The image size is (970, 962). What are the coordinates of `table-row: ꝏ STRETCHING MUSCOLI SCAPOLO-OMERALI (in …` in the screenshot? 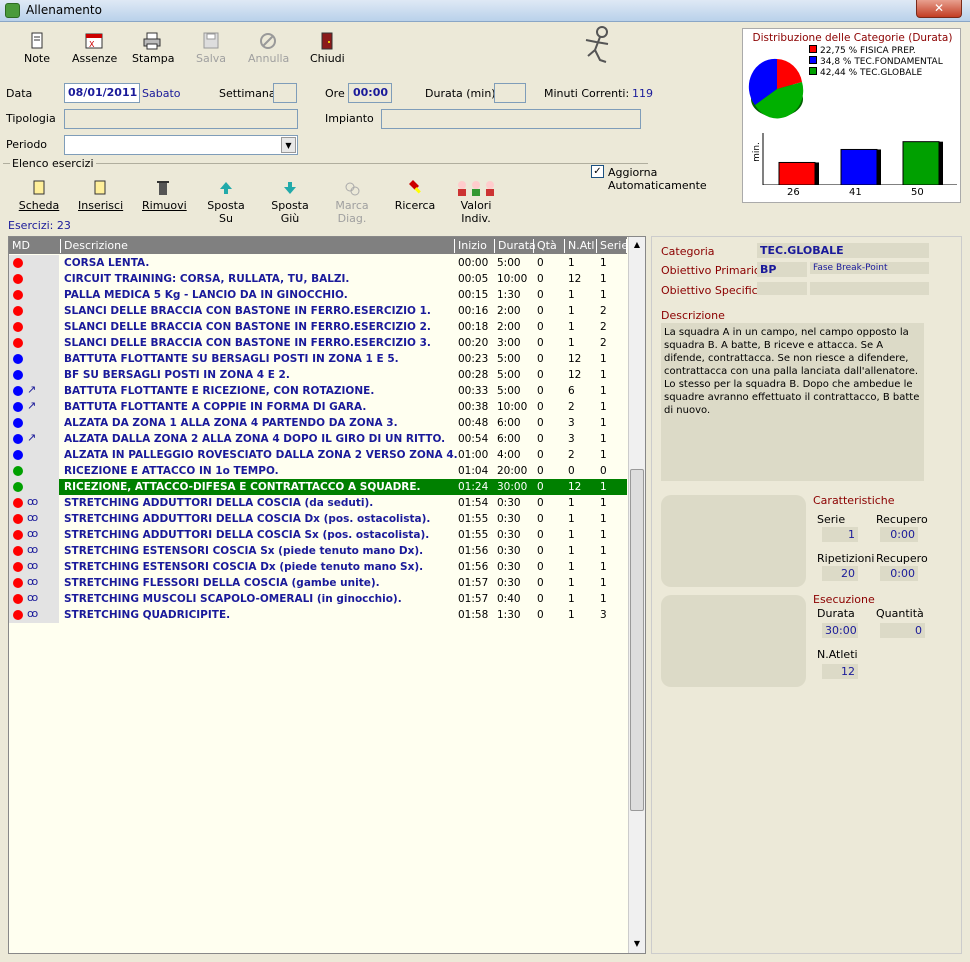 It's located at (318, 599).